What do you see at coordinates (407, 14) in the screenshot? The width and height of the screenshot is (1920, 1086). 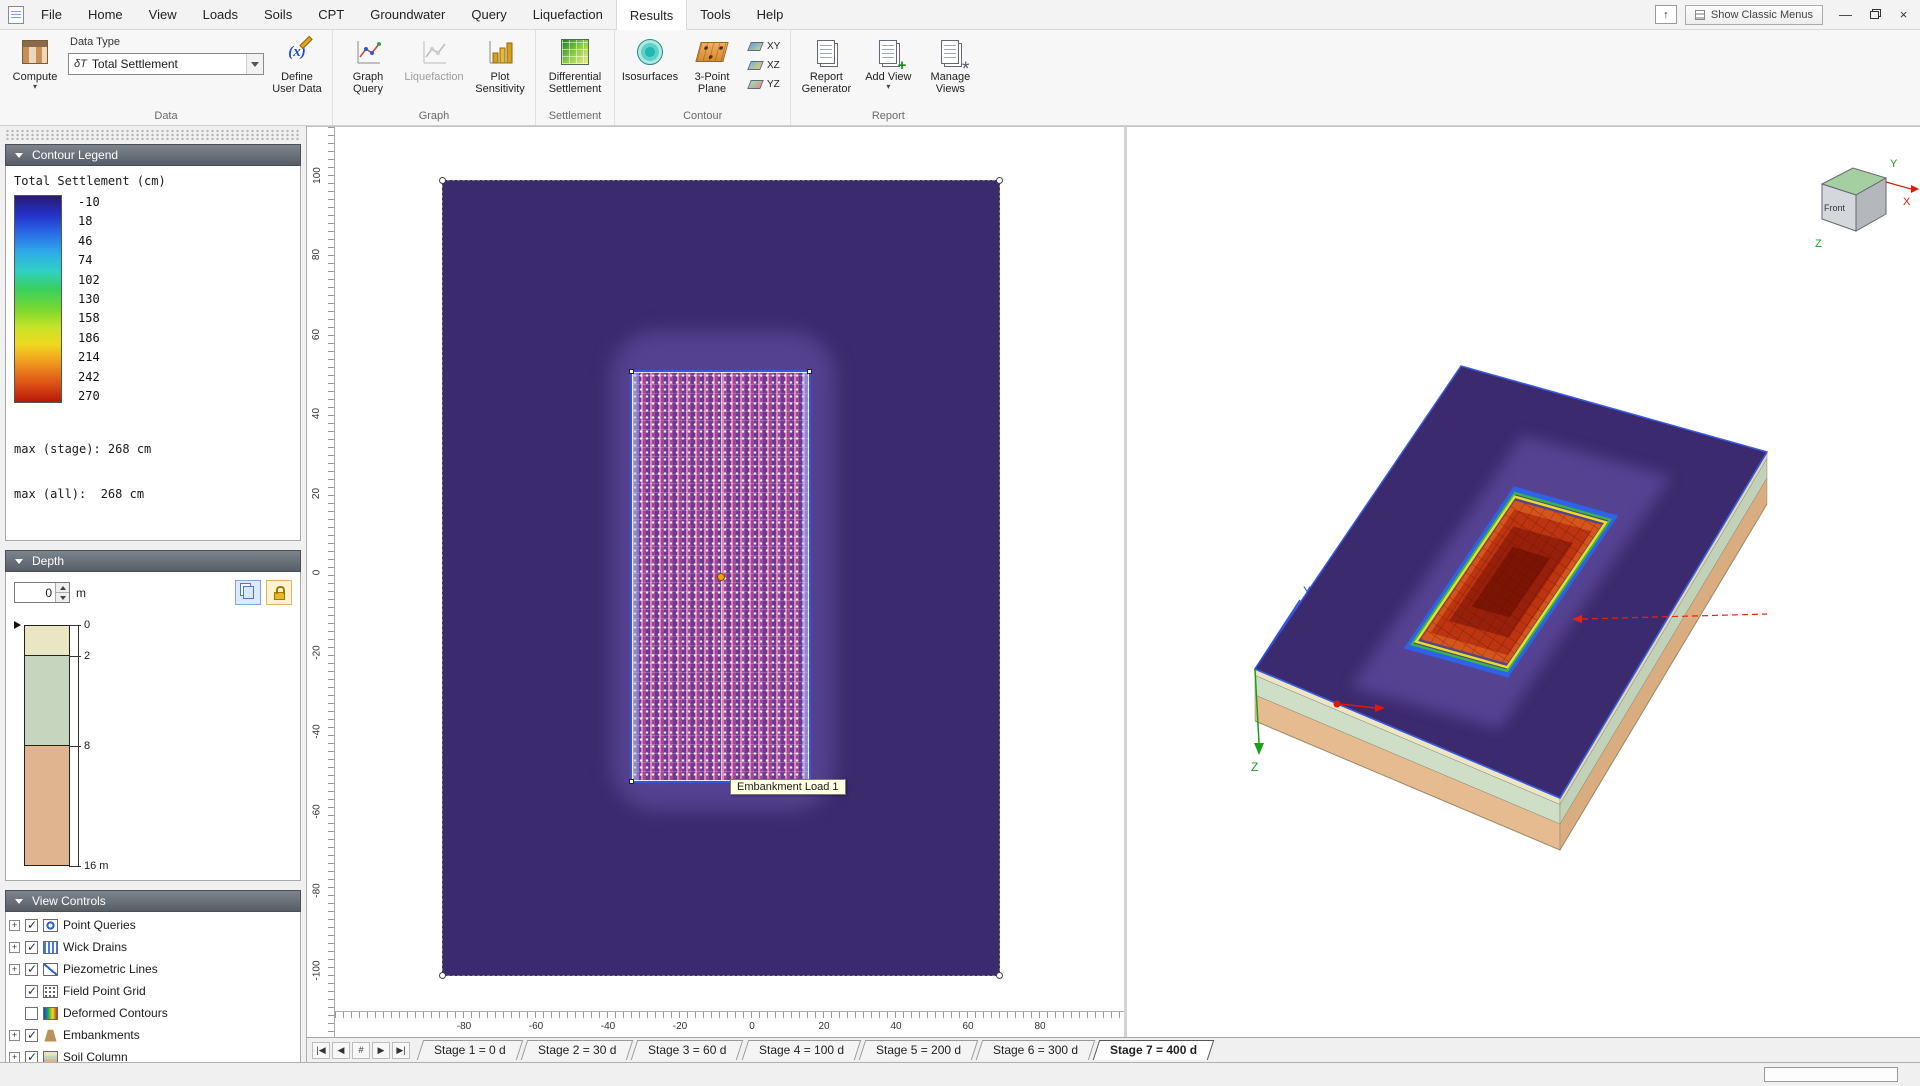 I see `menu-tab: Groundwater` at bounding box center [407, 14].